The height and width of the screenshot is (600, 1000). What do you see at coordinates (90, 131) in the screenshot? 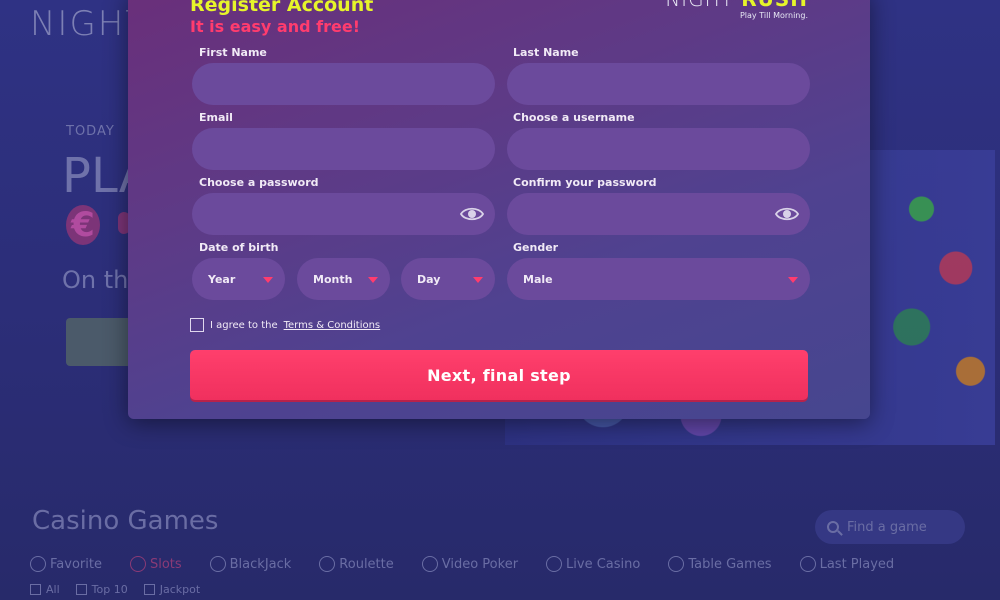
I see `promo-kicker: TODAY` at bounding box center [90, 131].